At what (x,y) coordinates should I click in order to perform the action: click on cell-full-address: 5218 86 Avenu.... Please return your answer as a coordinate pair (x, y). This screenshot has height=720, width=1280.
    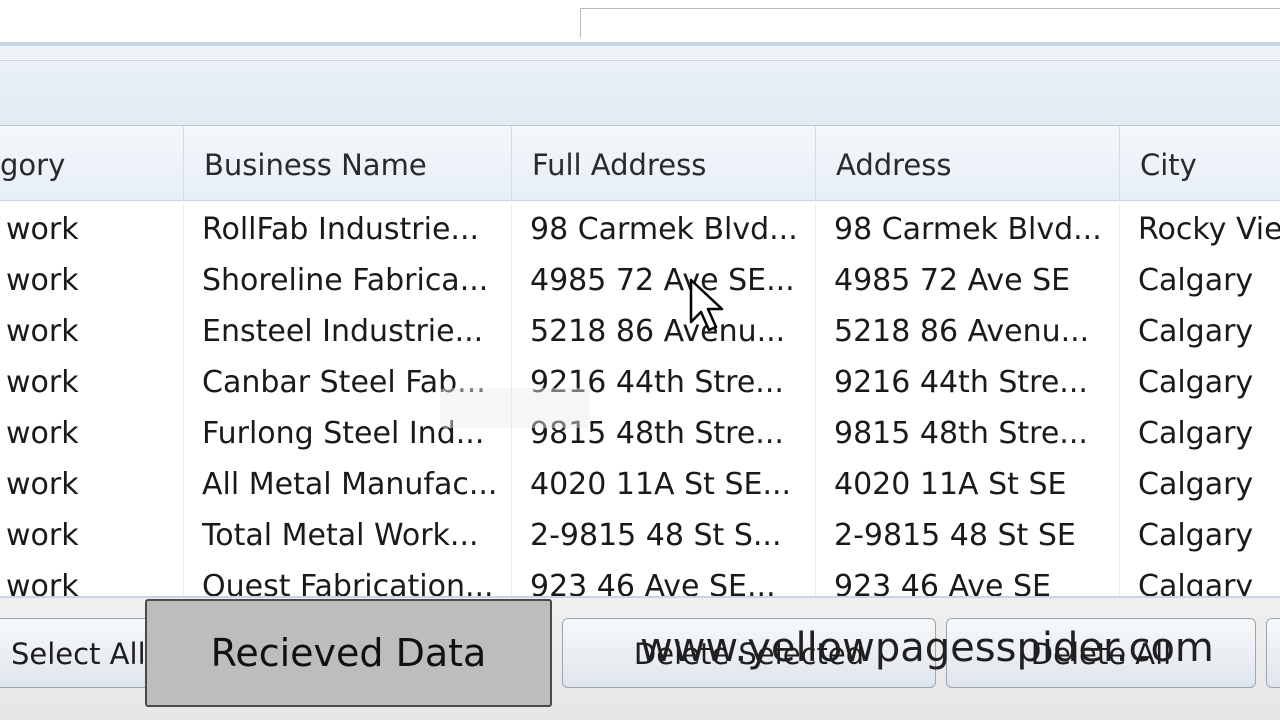
    Looking at the image, I should click on (664, 331).